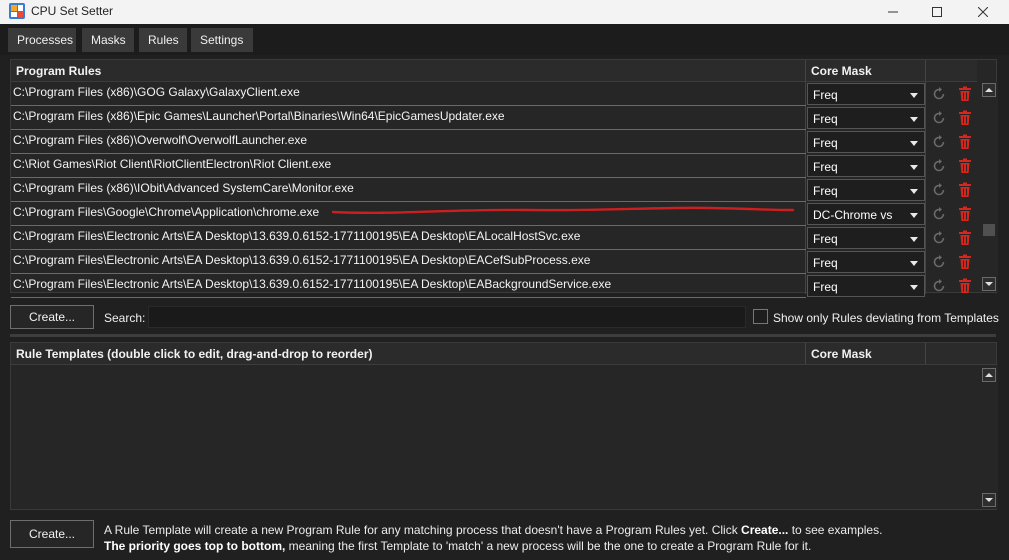  I want to click on window-title: CPU Set Setter, so click(72, 11).